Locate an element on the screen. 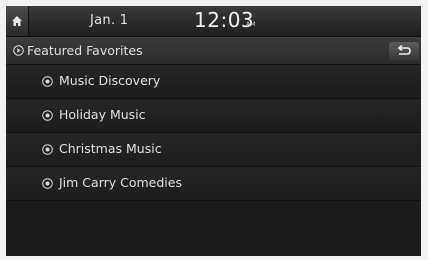 The height and width of the screenshot is (260, 428). back-arrow-icon is located at coordinates (404, 50).